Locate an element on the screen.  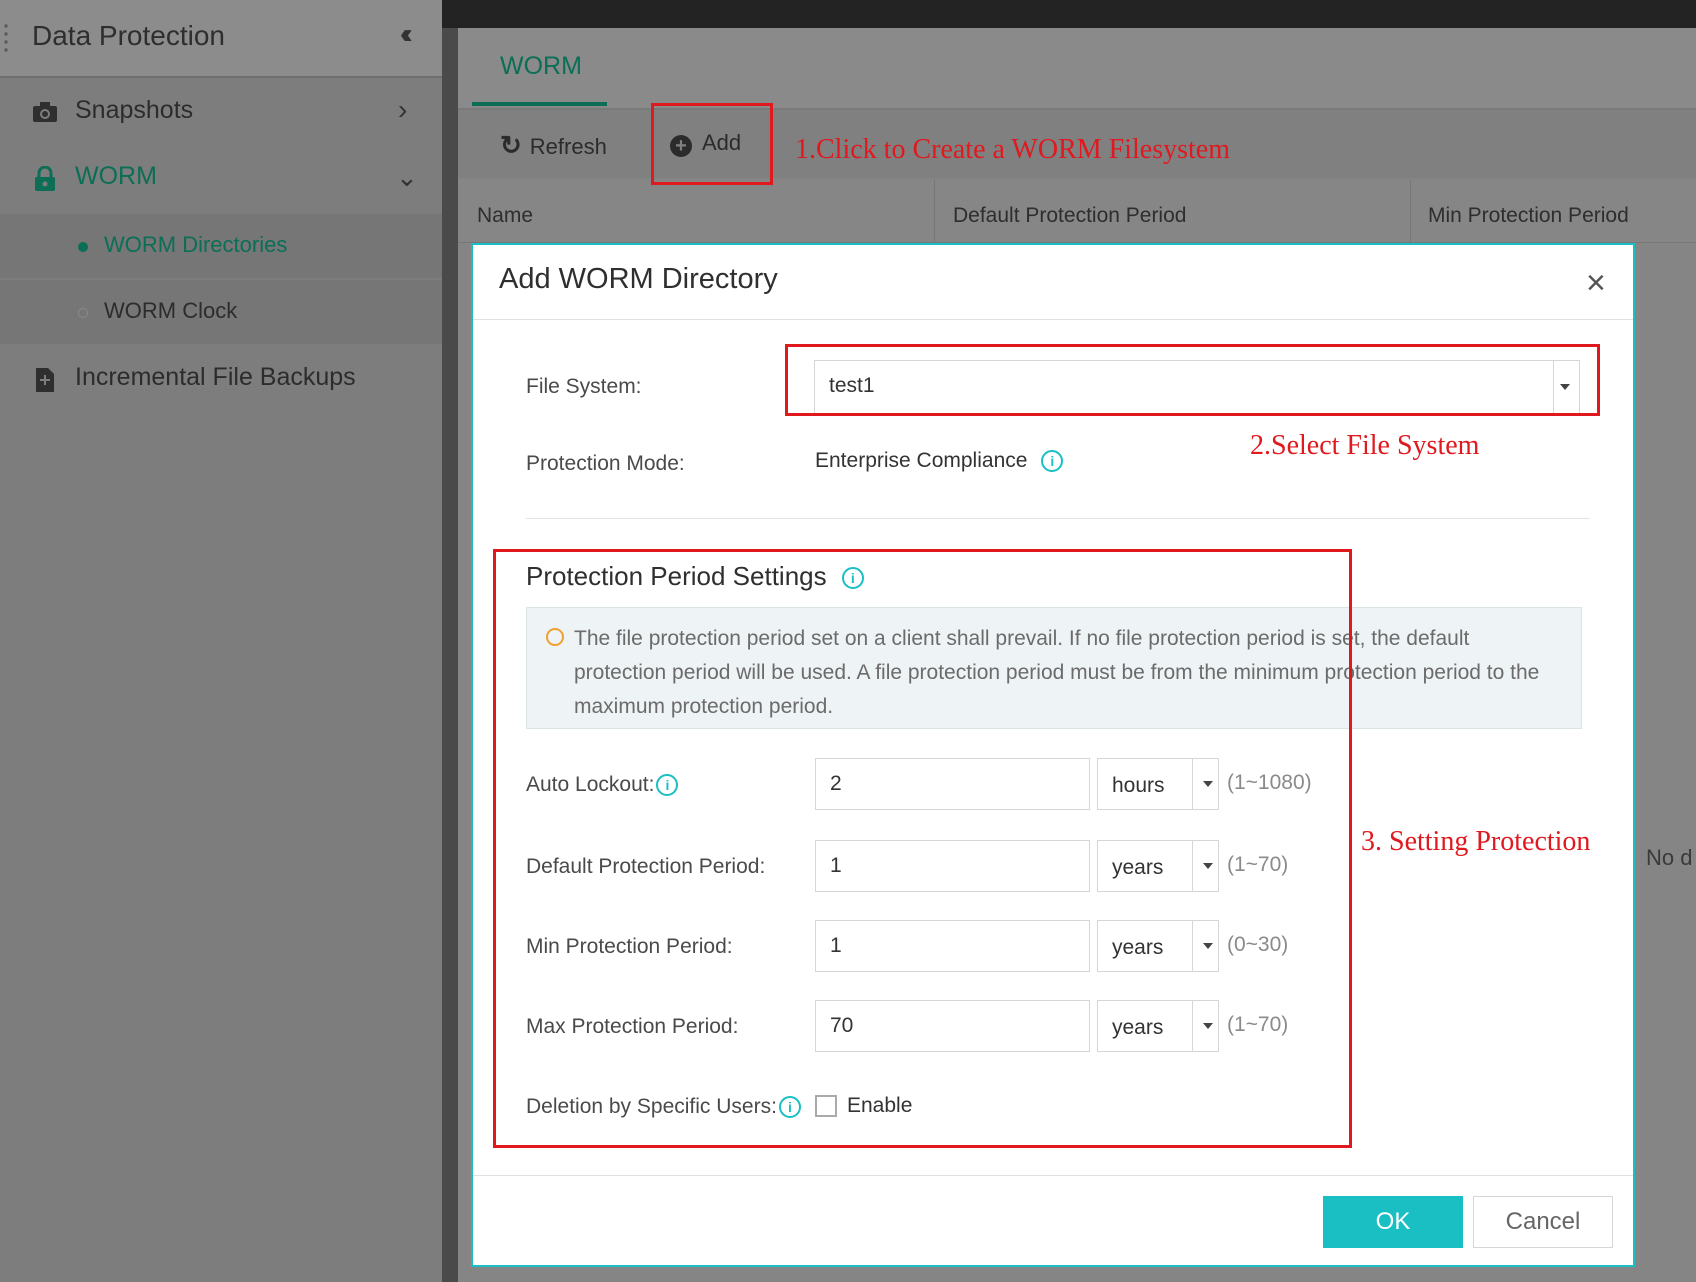
tab-worm: WORM is located at coordinates (541, 66).